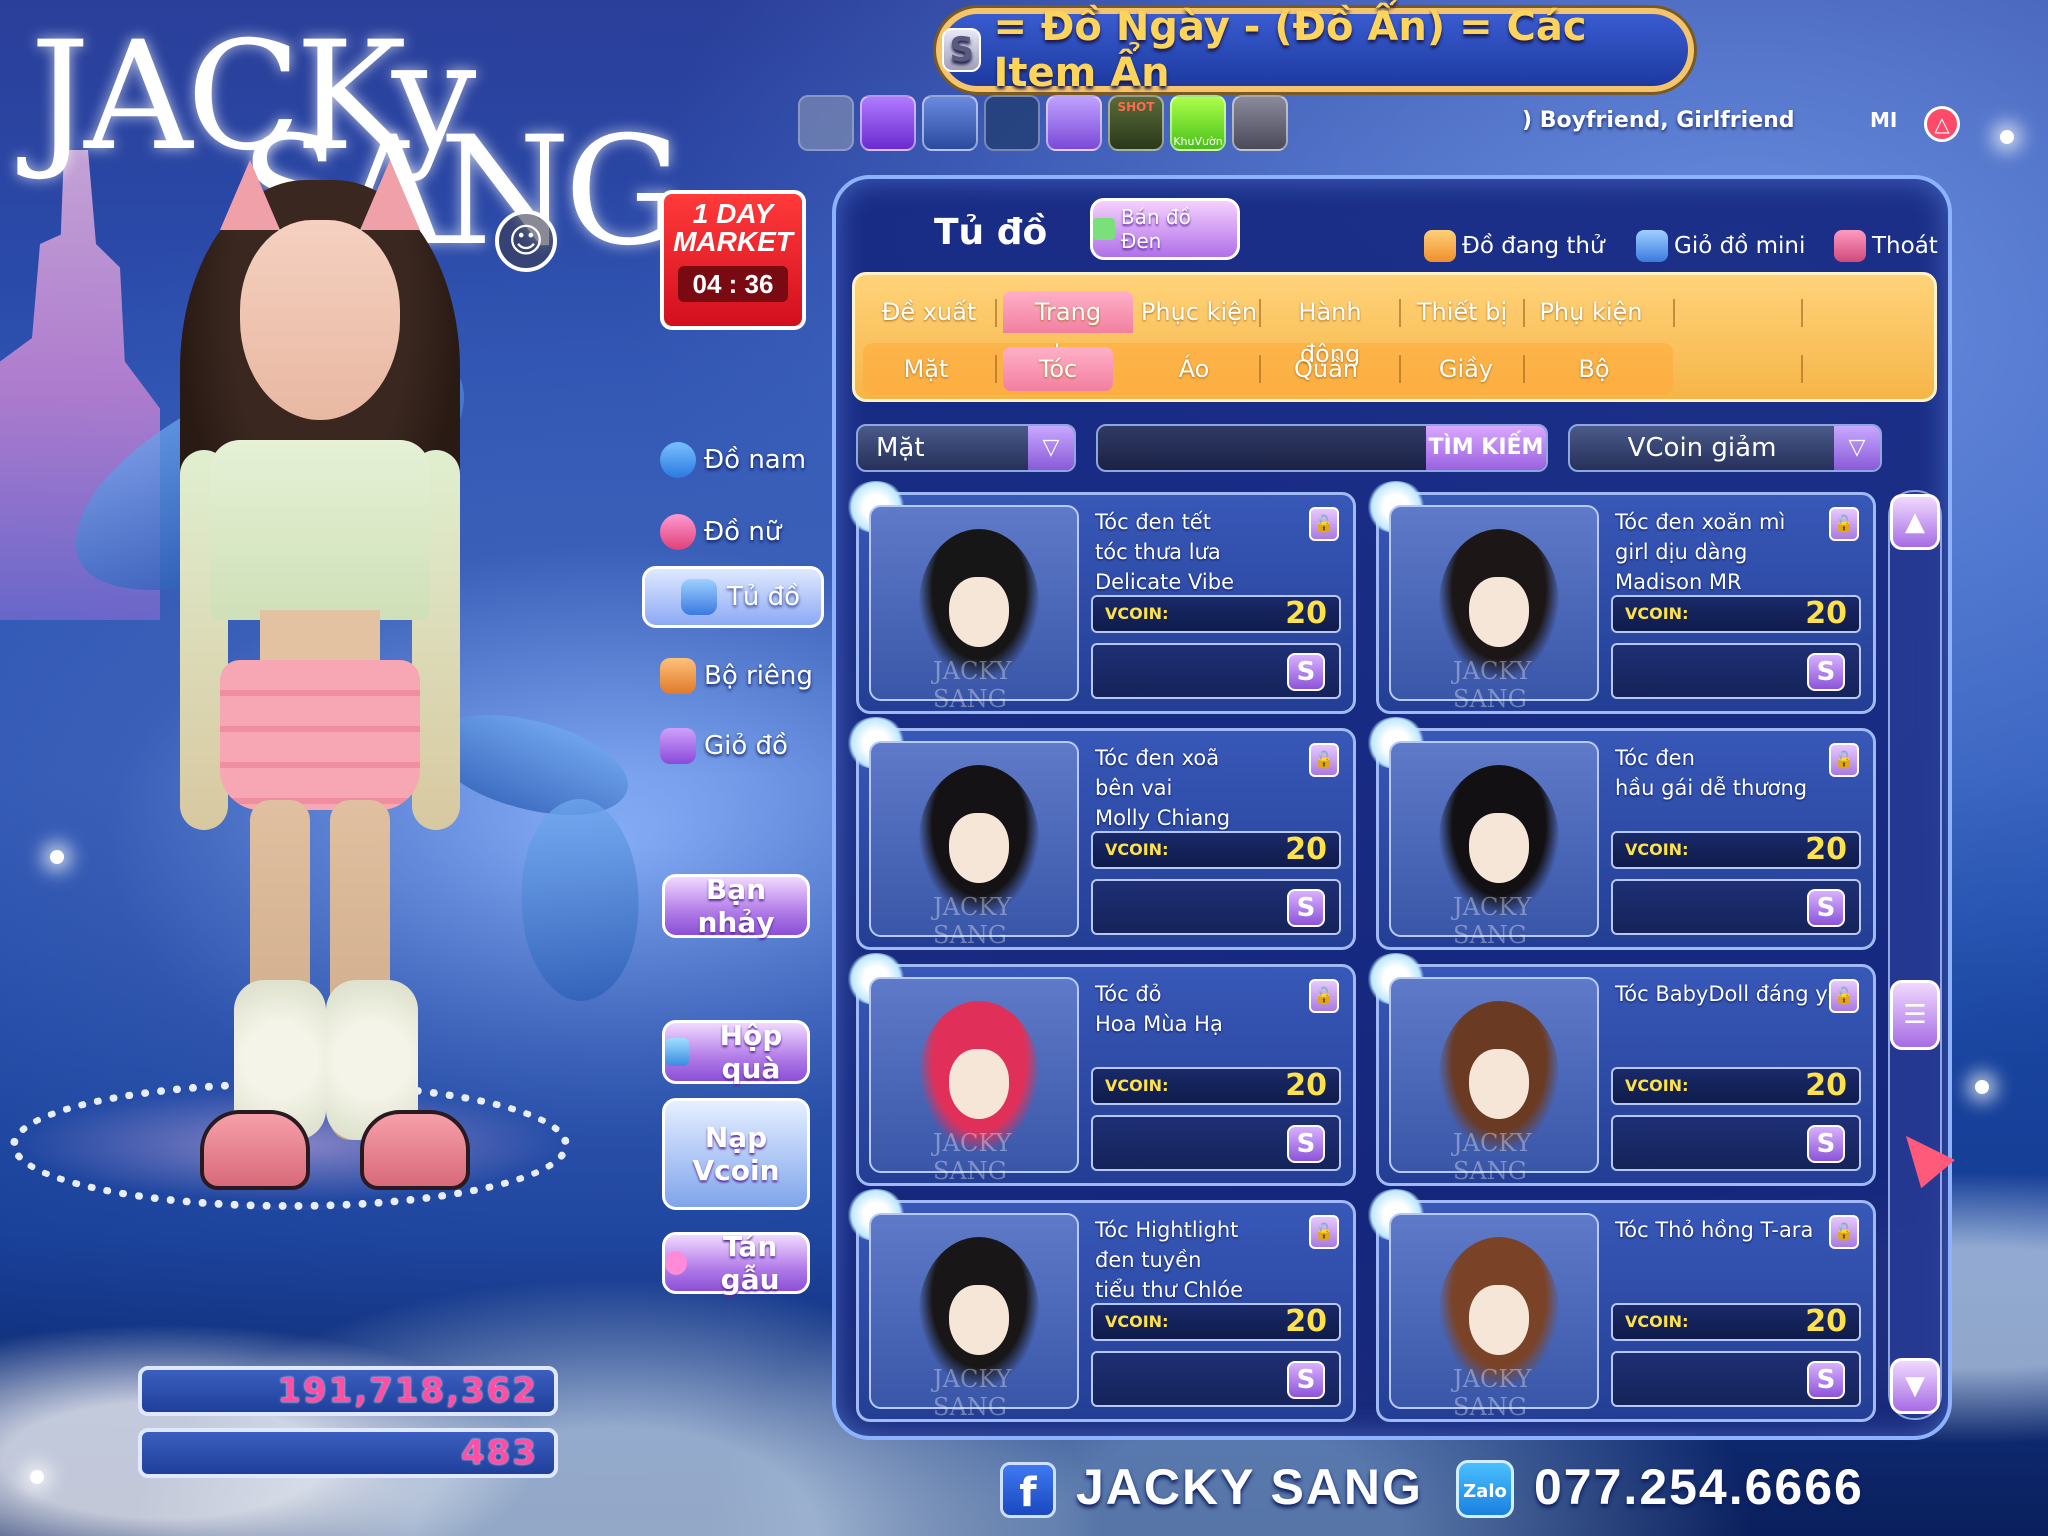 The width and height of the screenshot is (2048, 1536). Describe the element at coordinates (926, 369) in the screenshot. I see `subtab-mat: Mặt` at that location.